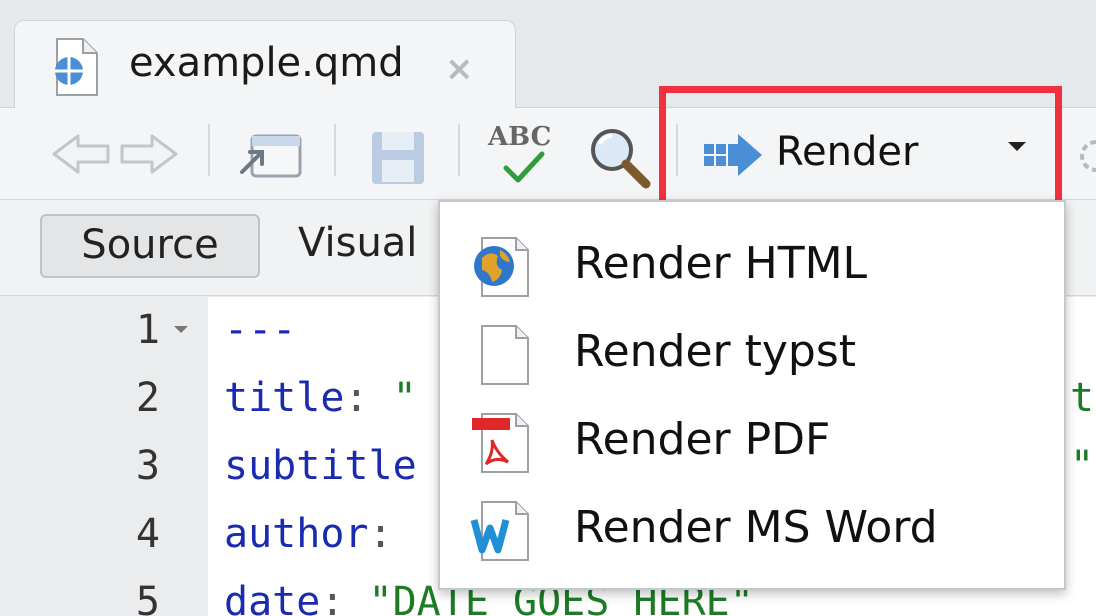 The height and width of the screenshot is (616, 1096). What do you see at coordinates (147, 597) in the screenshot?
I see `line-number: 5` at bounding box center [147, 597].